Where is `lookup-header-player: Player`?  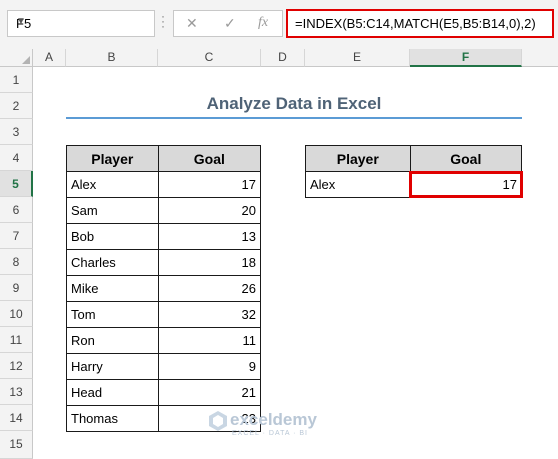 lookup-header-player: Player is located at coordinates (358, 158).